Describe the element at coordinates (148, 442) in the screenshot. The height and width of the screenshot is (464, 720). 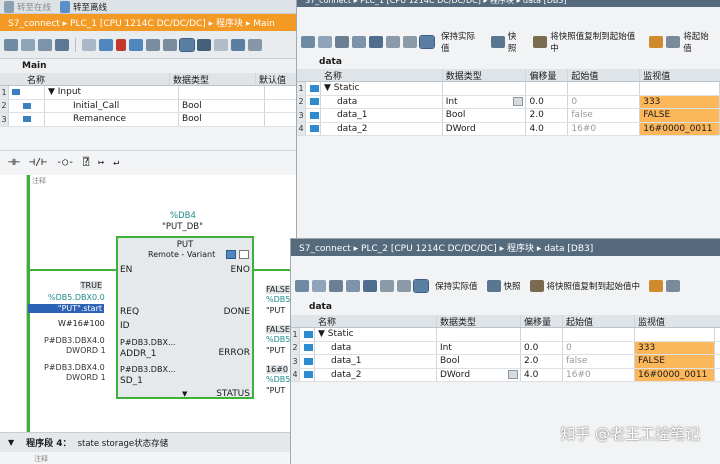
I see `network-header: ▼ 程序段 4： state storage状态存储` at that location.